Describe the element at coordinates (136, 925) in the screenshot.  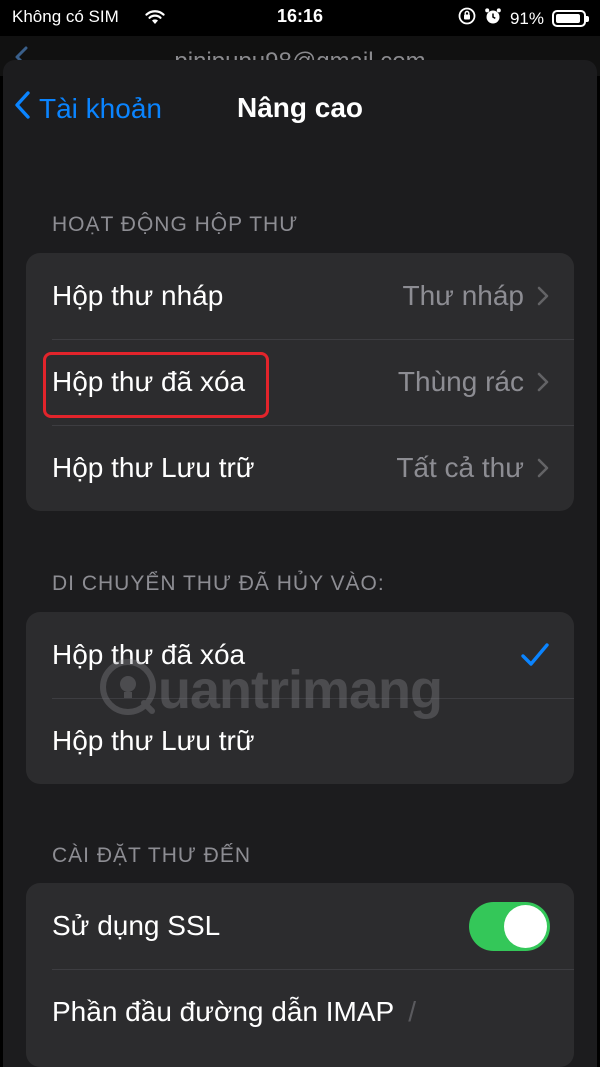
I see `row-label: Sử dụng SSL` at that location.